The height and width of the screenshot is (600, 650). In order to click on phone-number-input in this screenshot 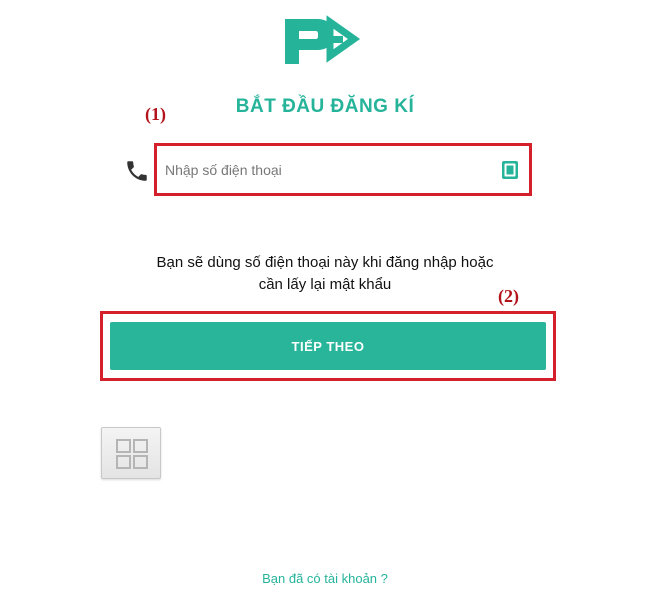, I will do `click(325, 170)`.